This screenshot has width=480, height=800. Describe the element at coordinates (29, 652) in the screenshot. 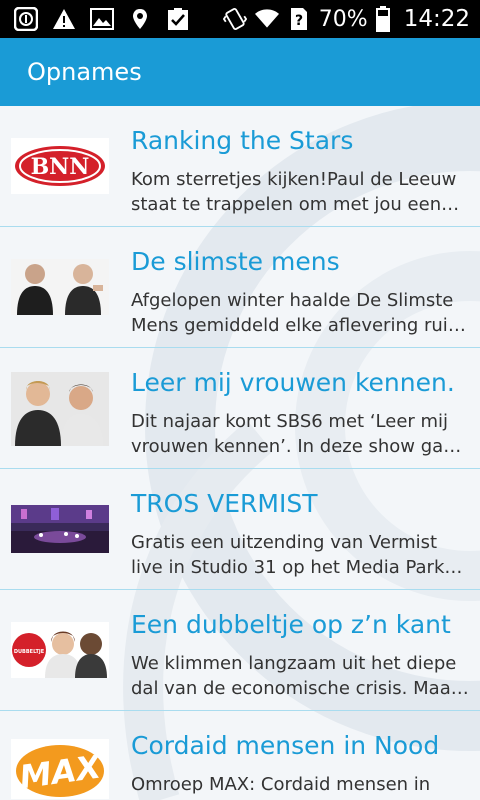

I see `svg-text: DUBBELTJE` at that location.